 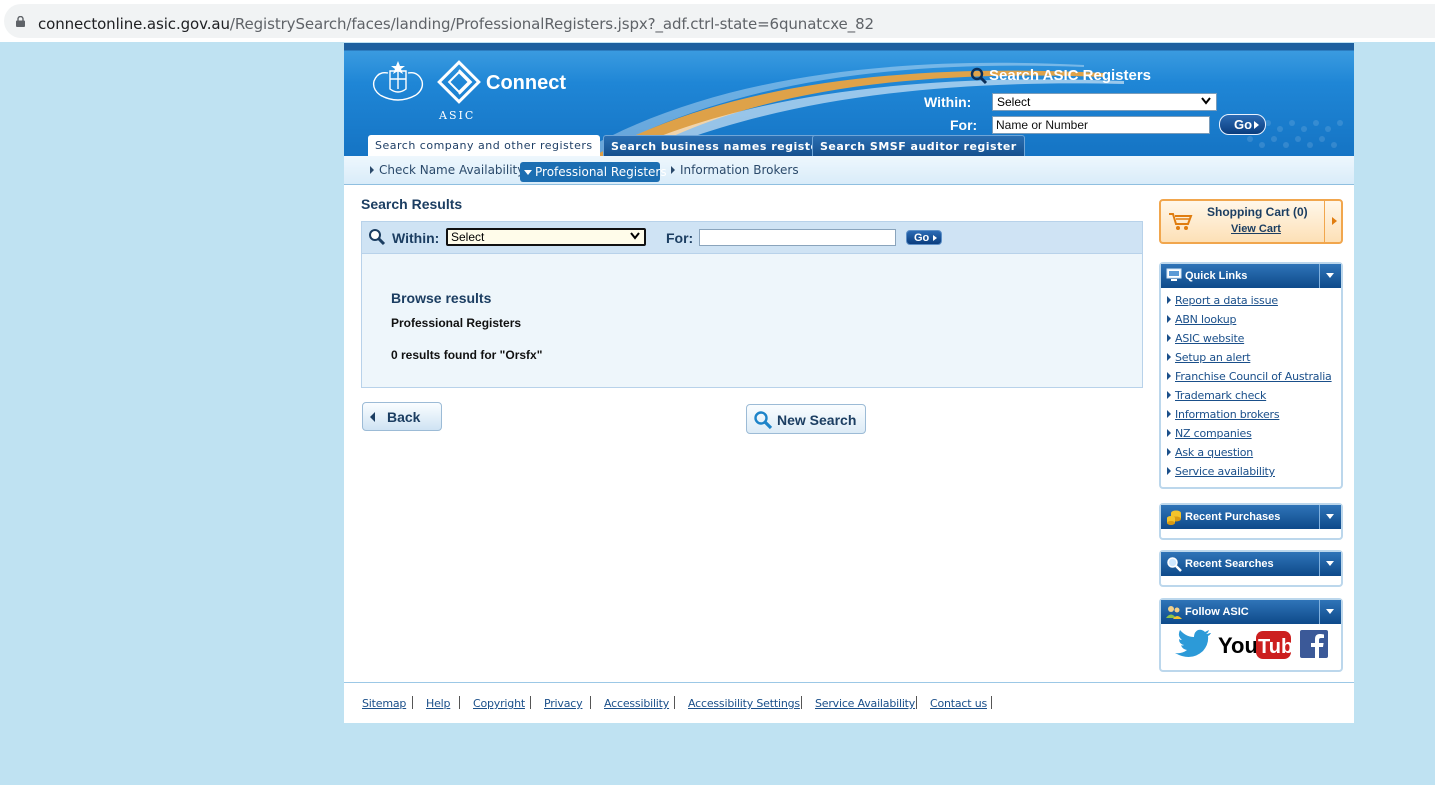 What do you see at coordinates (735, 170) in the screenshot?
I see `subnav-information-brokers: Information Brokers` at bounding box center [735, 170].